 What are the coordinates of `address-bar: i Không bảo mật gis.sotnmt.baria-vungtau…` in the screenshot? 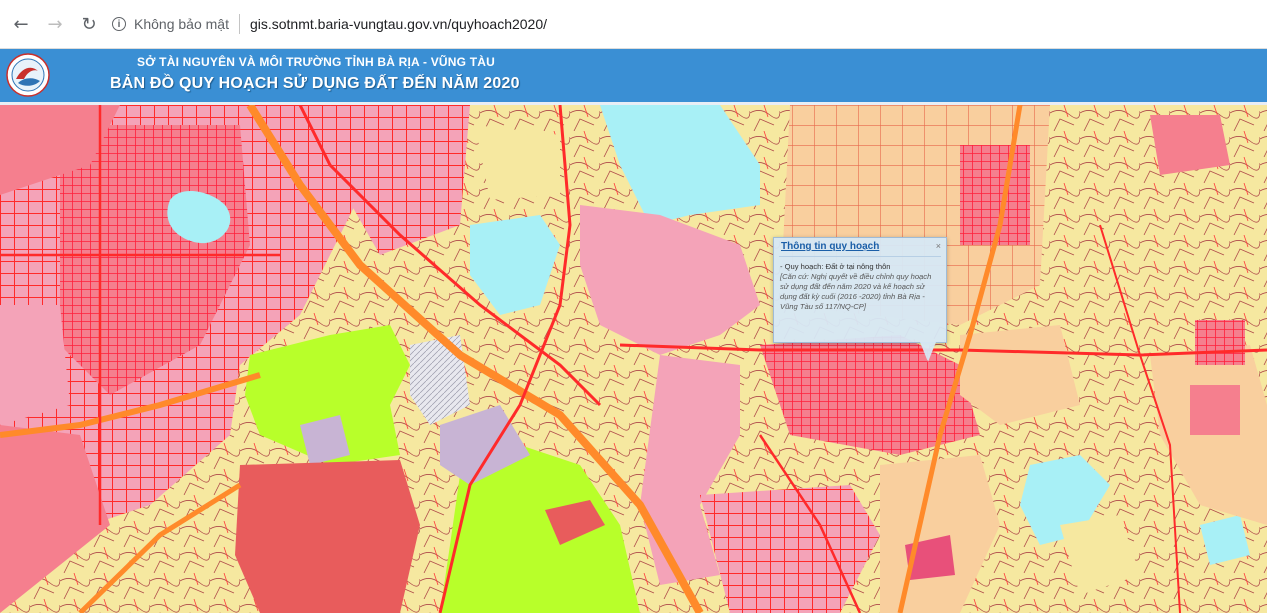 It's located at (684, 24).